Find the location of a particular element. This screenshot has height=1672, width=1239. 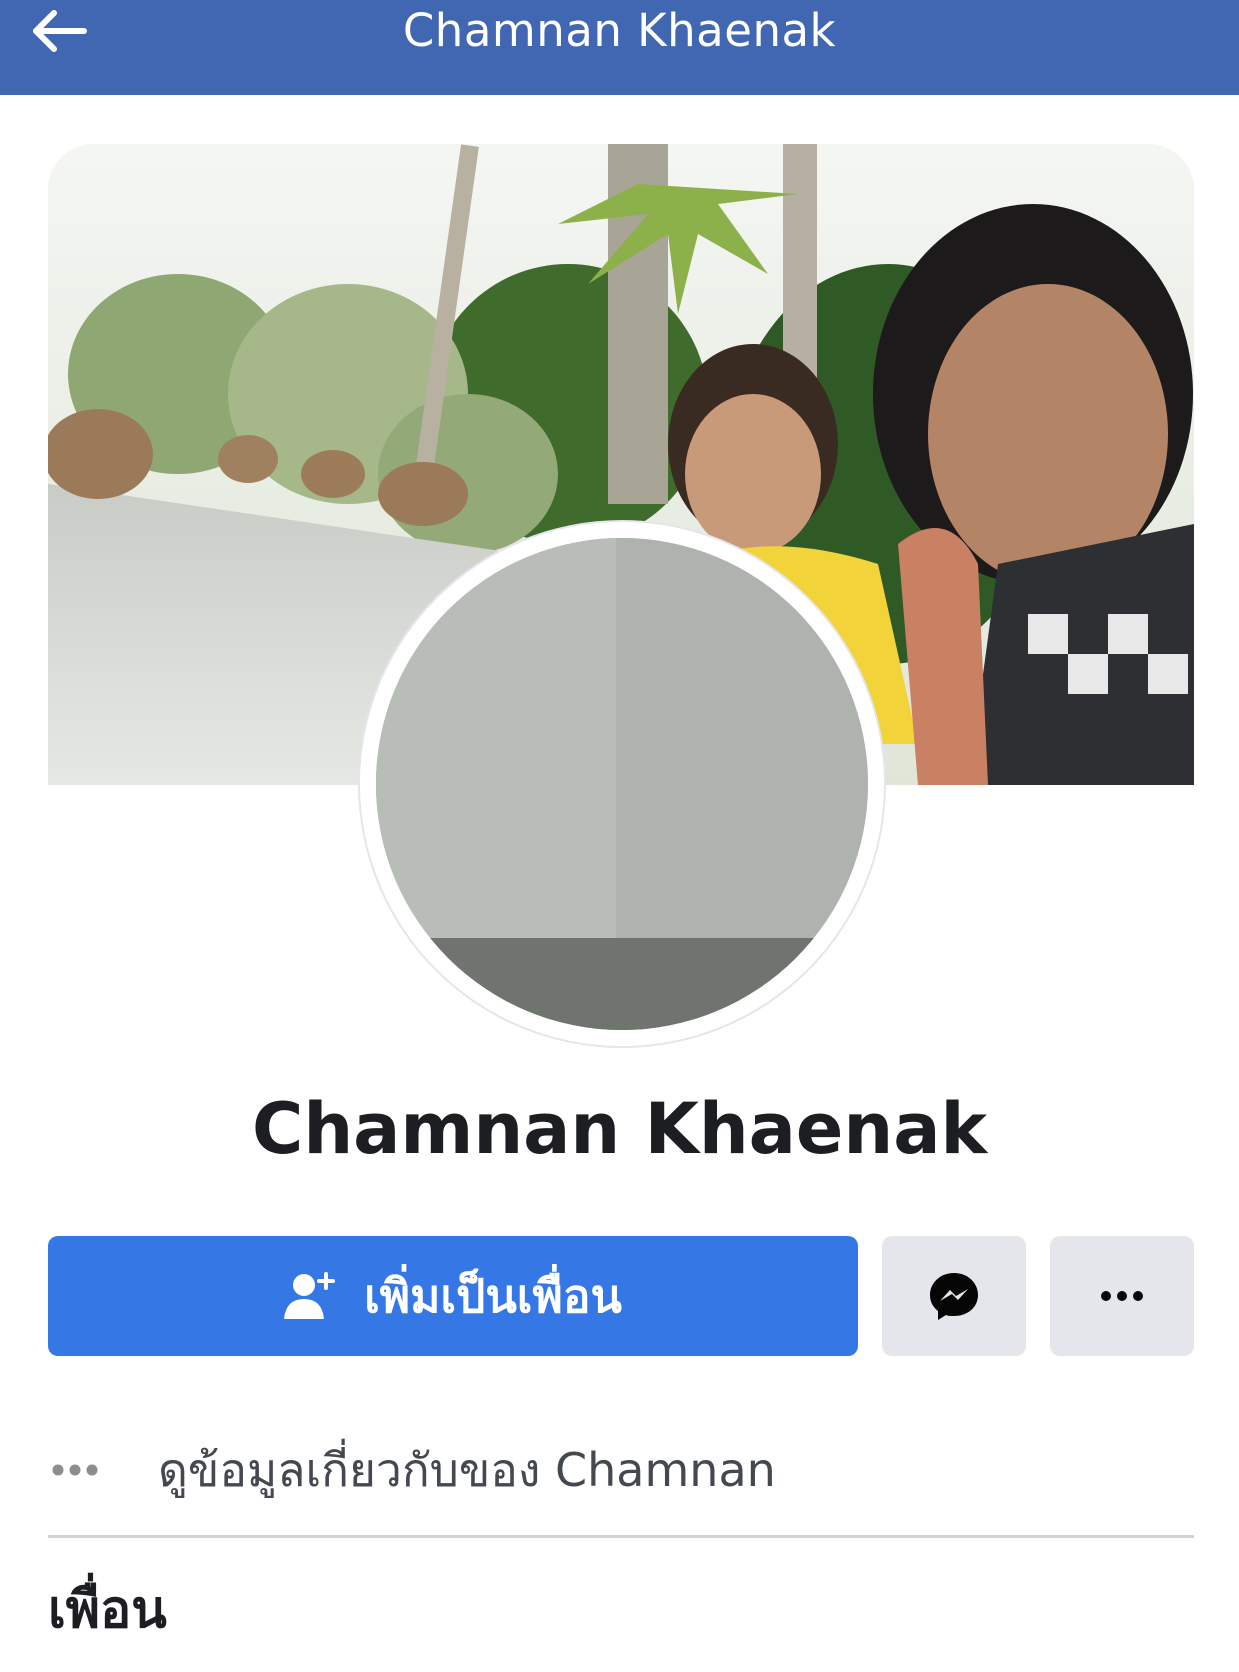

add-friend-icon is located at coordinates (310, 1295).